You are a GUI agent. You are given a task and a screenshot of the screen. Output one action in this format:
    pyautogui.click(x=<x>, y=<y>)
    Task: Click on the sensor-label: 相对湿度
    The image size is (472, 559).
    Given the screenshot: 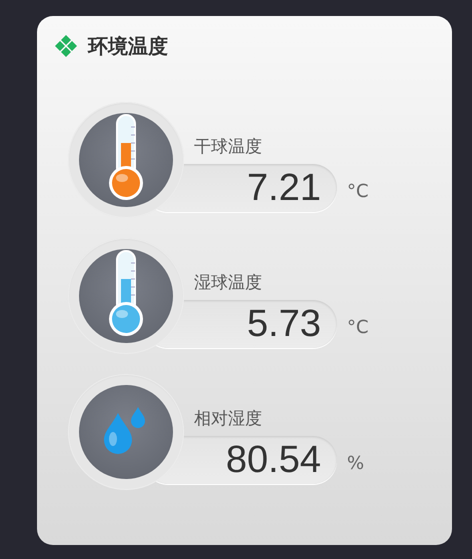 What is the action you would take?
    pyautogui.click(x=228, y=419)
    